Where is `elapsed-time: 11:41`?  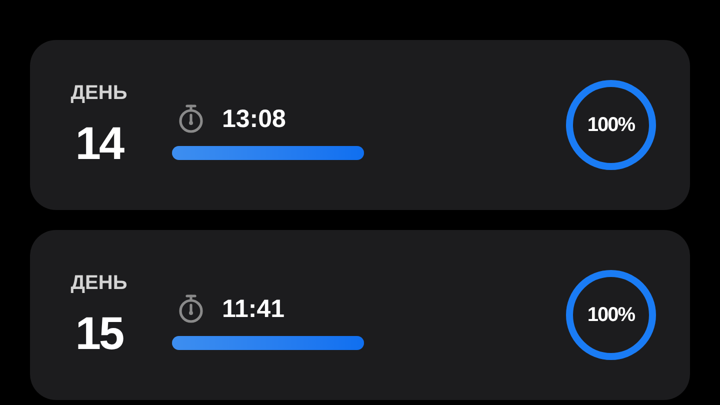
elapsed-time: 11:41 is located at coordinates (253, 309).